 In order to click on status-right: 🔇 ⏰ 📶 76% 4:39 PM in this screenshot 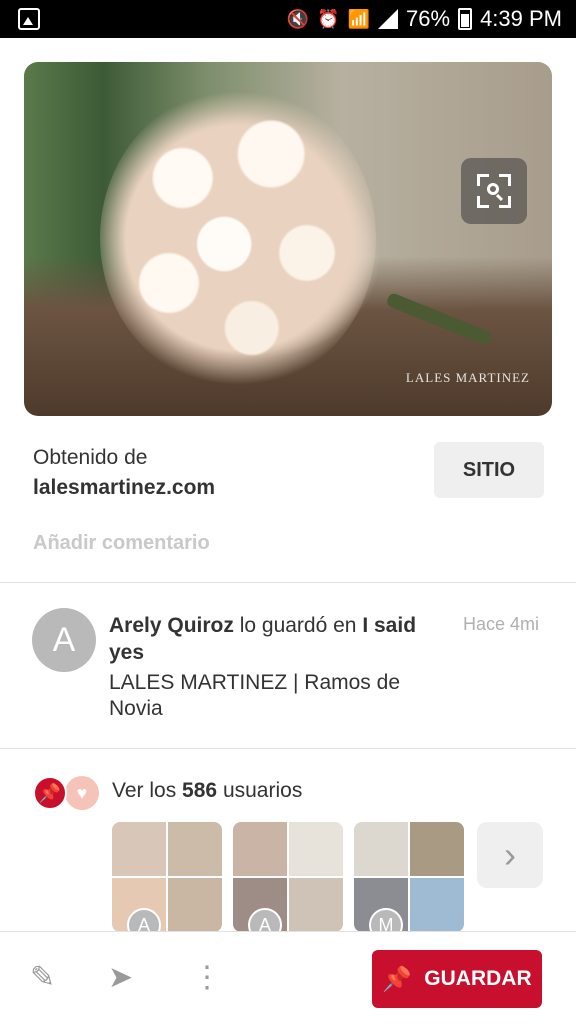, I will do `click(424, 19)`.